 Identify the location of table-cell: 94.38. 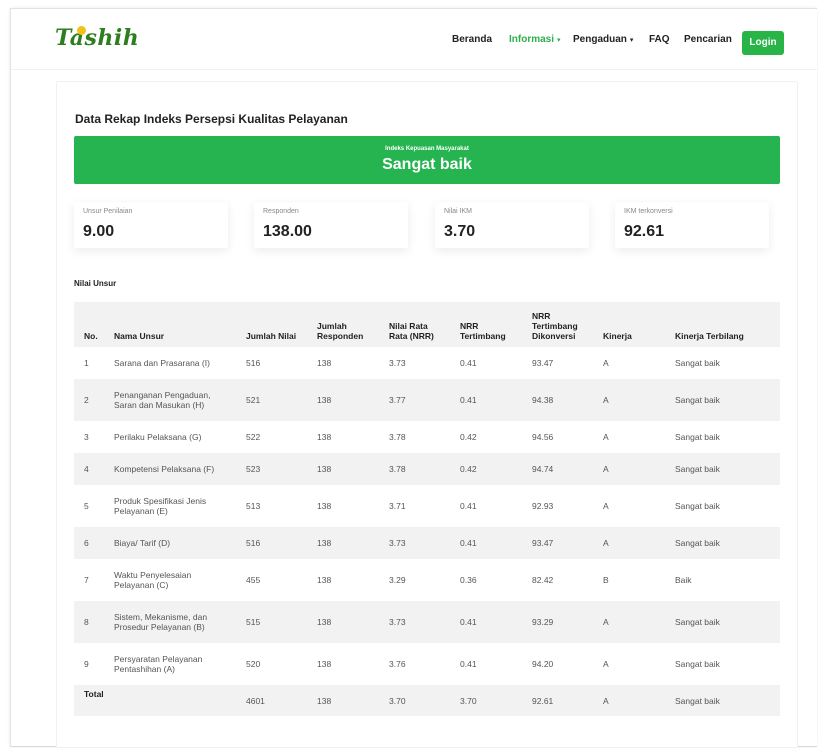
(557, 400).